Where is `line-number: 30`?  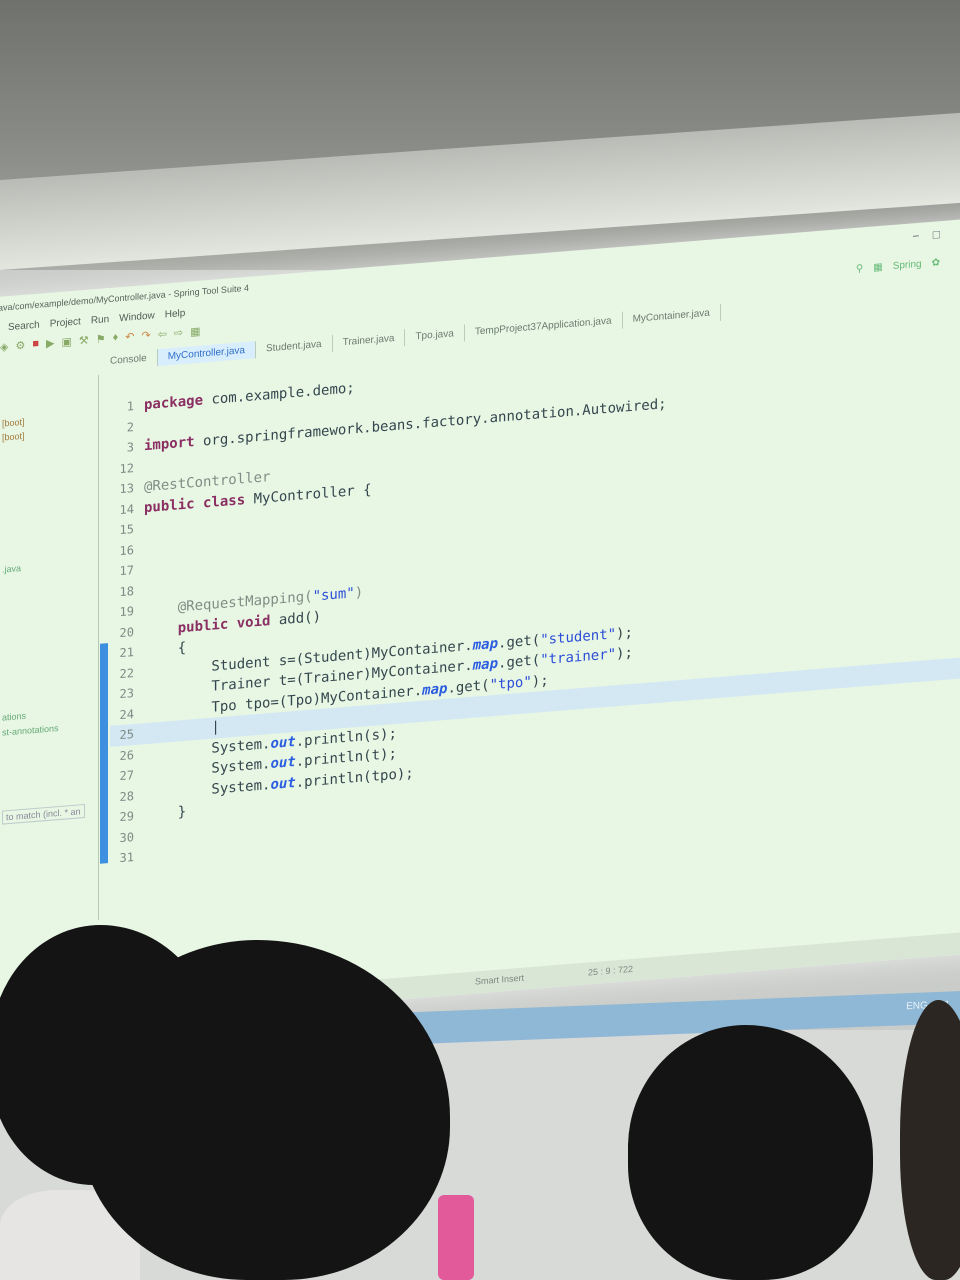
line-number: 30 is located at coordinates (126, 837).